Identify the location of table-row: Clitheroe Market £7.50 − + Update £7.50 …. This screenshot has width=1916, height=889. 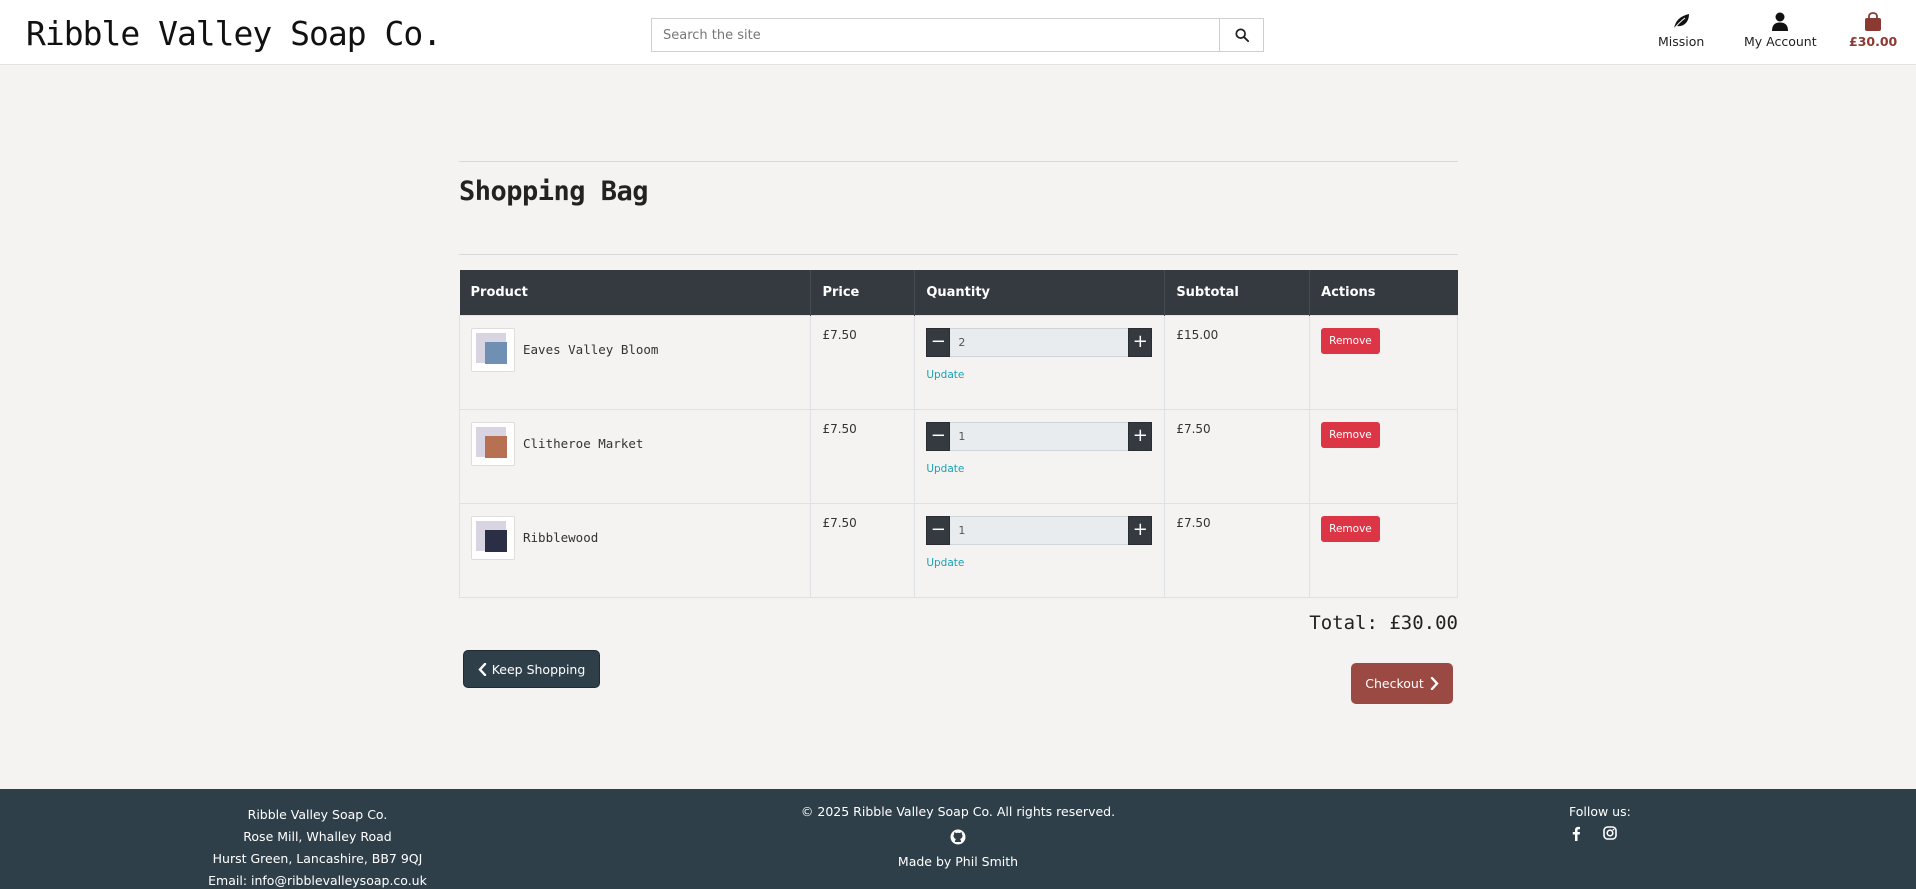
(958, 456).